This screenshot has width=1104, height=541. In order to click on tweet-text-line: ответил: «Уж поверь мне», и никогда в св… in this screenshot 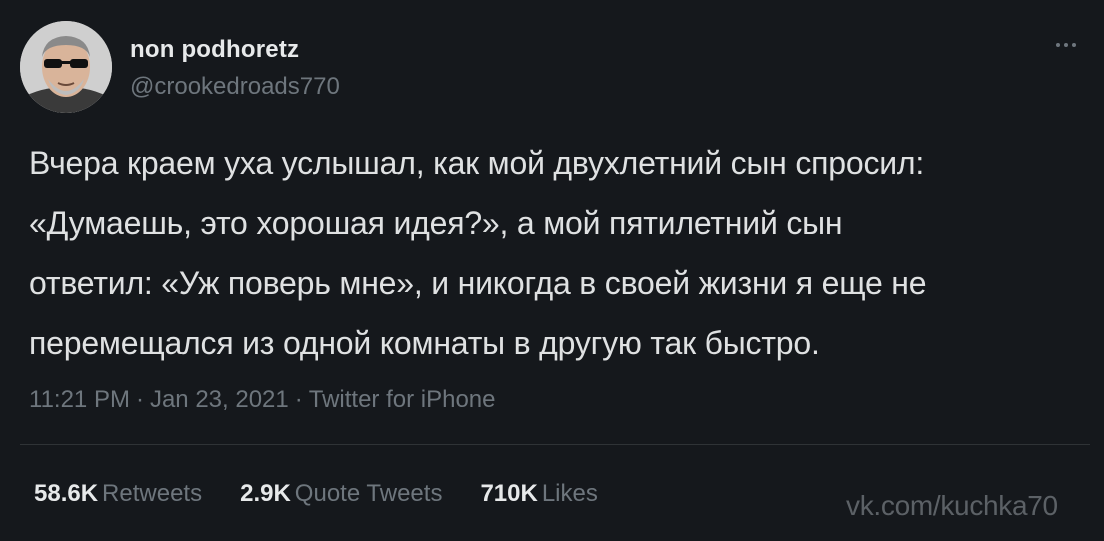, I will do `click(478, 283)`.